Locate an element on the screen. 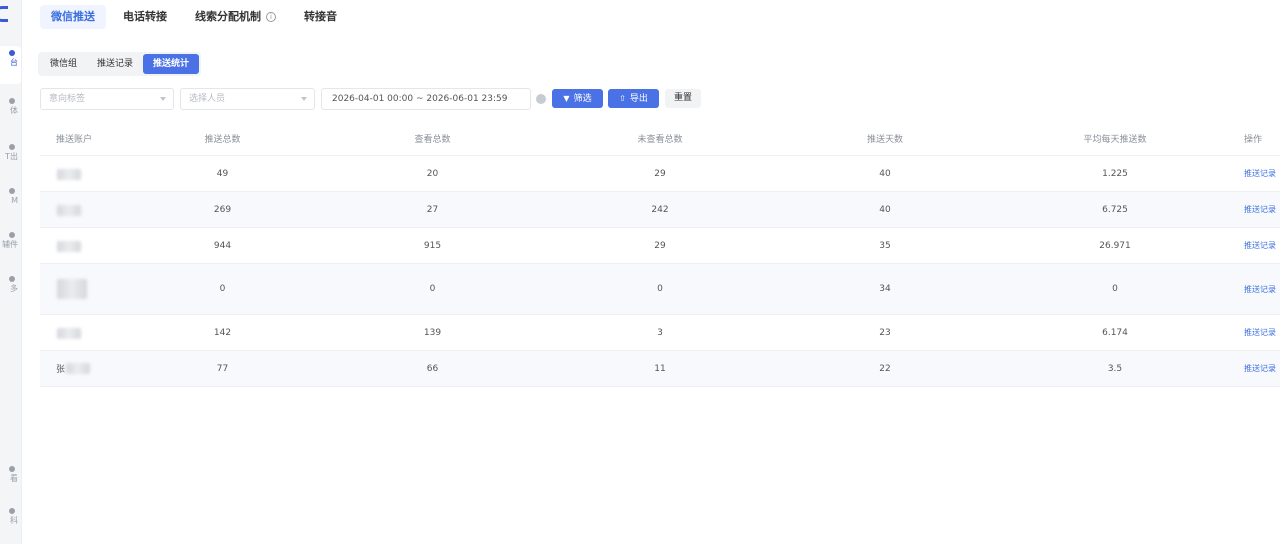 This screenshot has width=1280, height=544. sidebar-item-8: 科 is located at coordinates (10, 517).